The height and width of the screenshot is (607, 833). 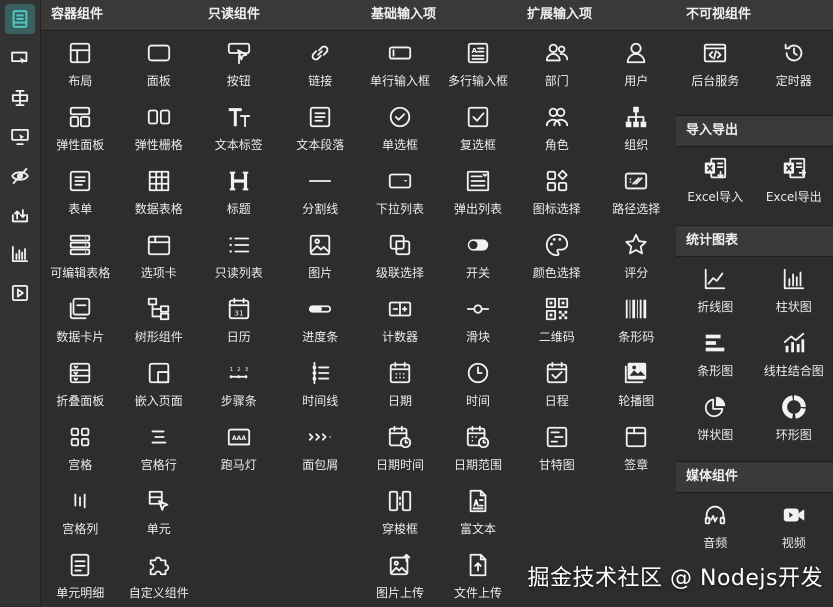 I want to click on component-heading: 标题, so click(x=239, y=190).